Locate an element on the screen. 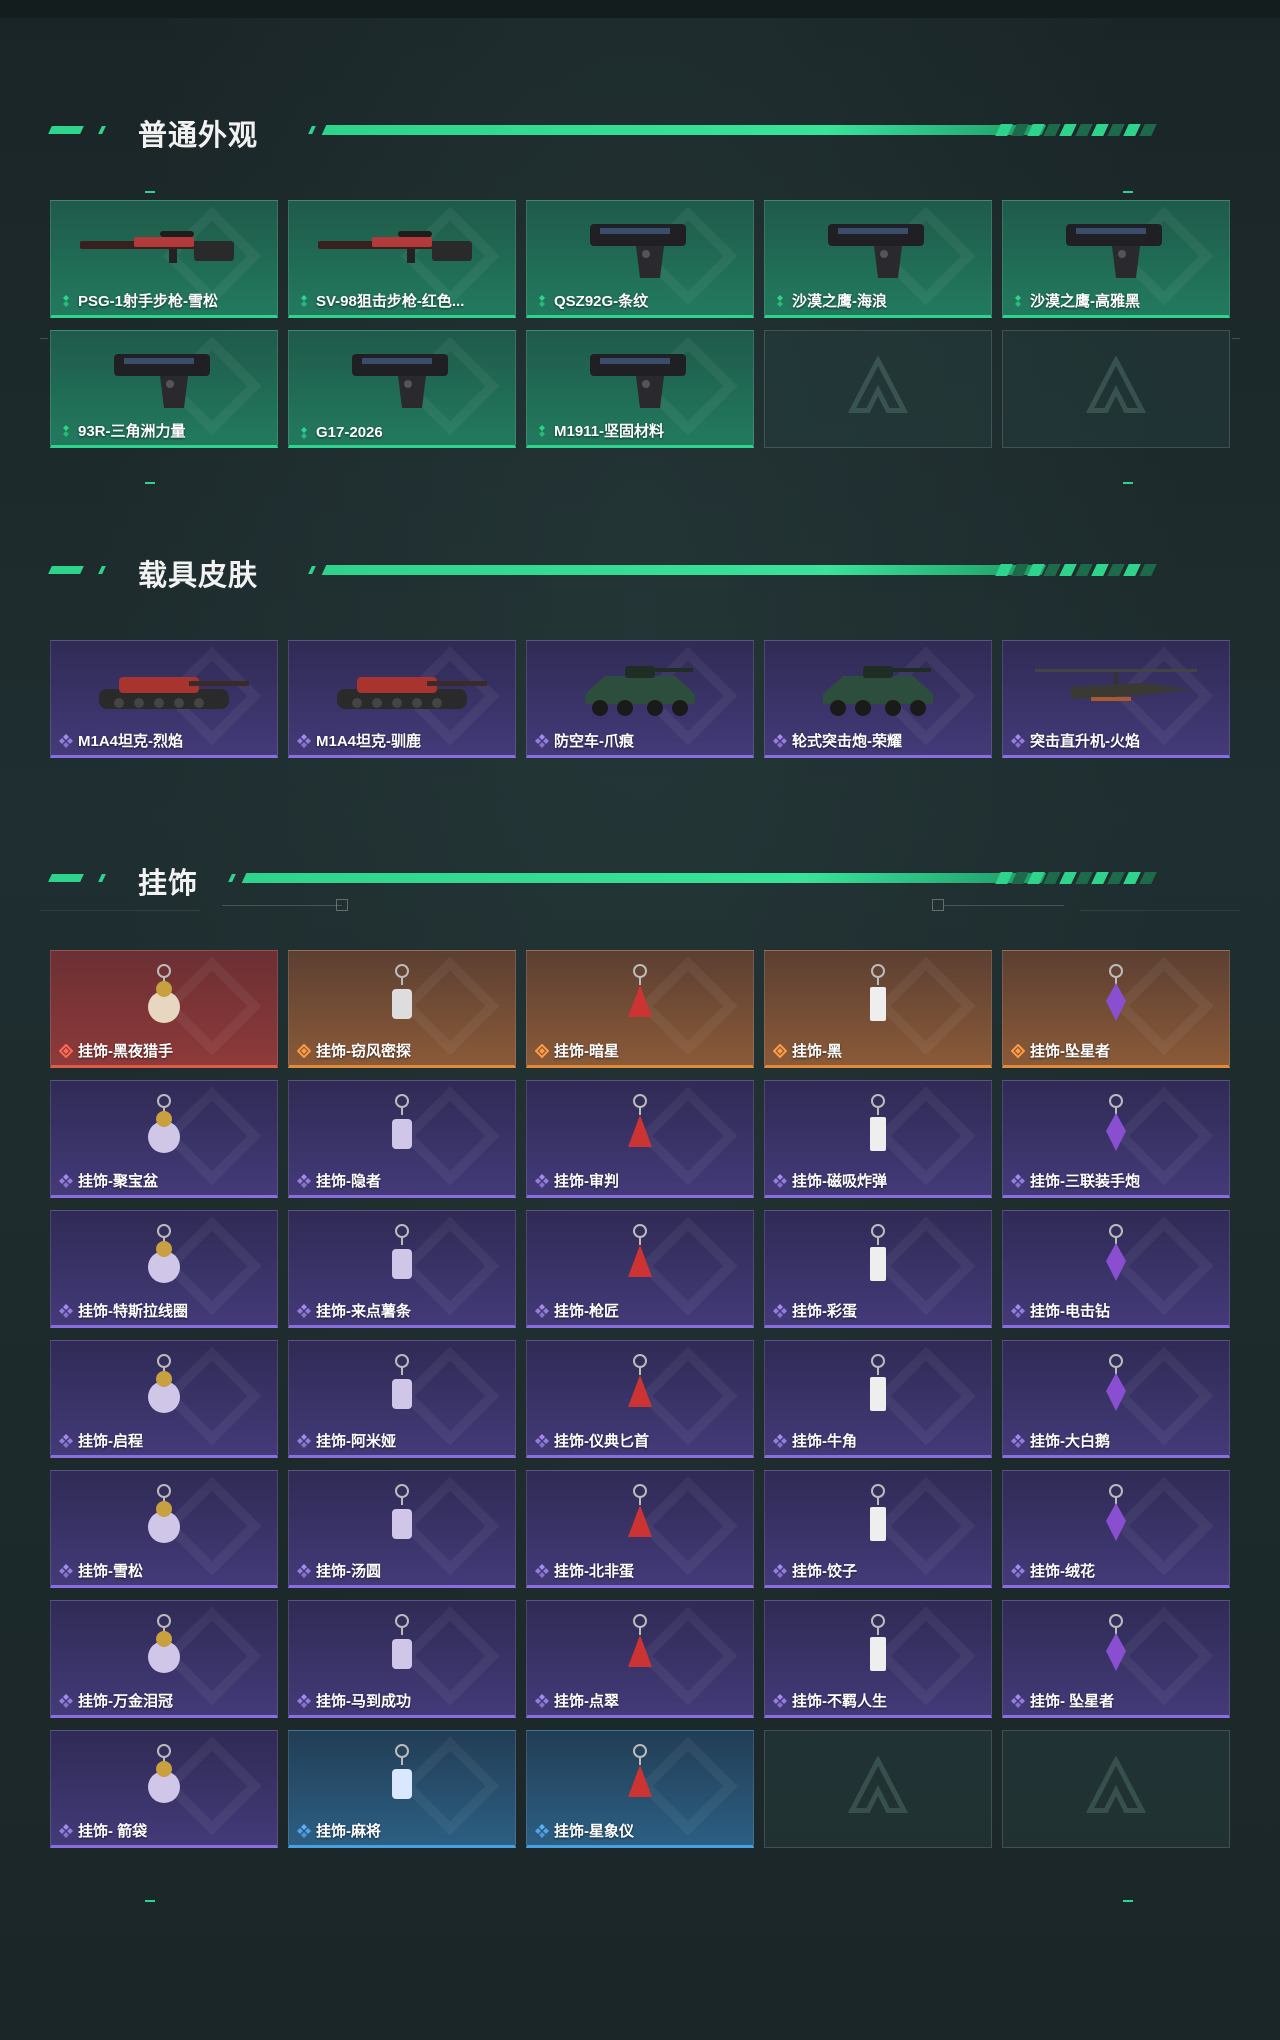 Image resolution: width=1280 pixels, height=2040 pixels. card-label: 挂饰-窃风密探 is located at coordinates (354, 1050).